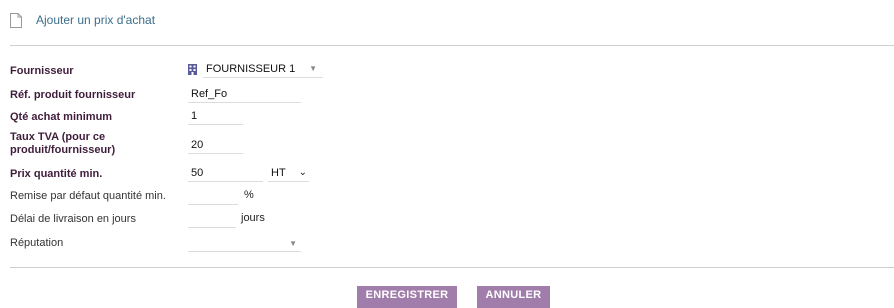  Describe the element at coordinates (42, 71) in the screenshot. I see `supplier-label: Fournisseur` at that location.